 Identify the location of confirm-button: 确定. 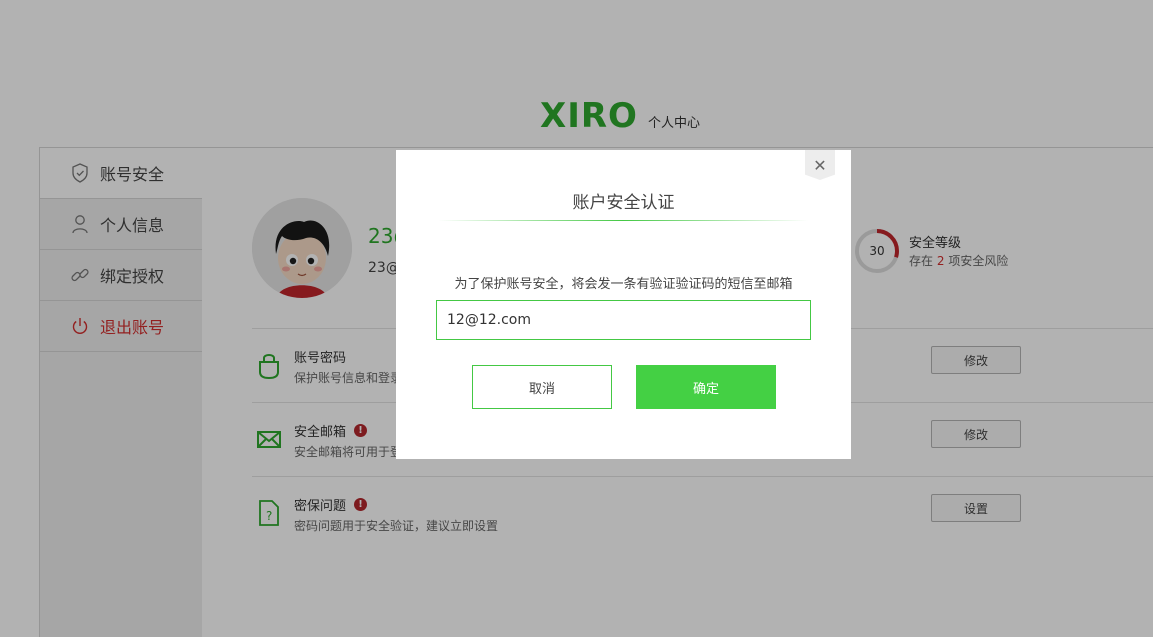
(706, 387).